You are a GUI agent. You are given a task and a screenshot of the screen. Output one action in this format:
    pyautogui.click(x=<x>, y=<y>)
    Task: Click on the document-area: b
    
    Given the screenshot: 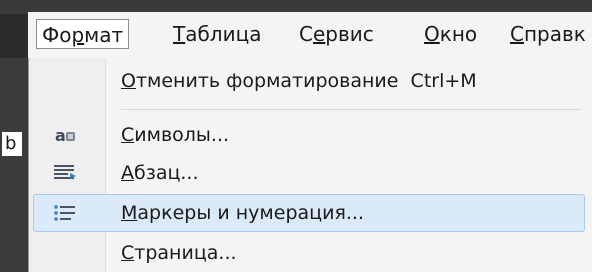 What is the action you would take?
    pyautogui.click(x=14, y=165)
    